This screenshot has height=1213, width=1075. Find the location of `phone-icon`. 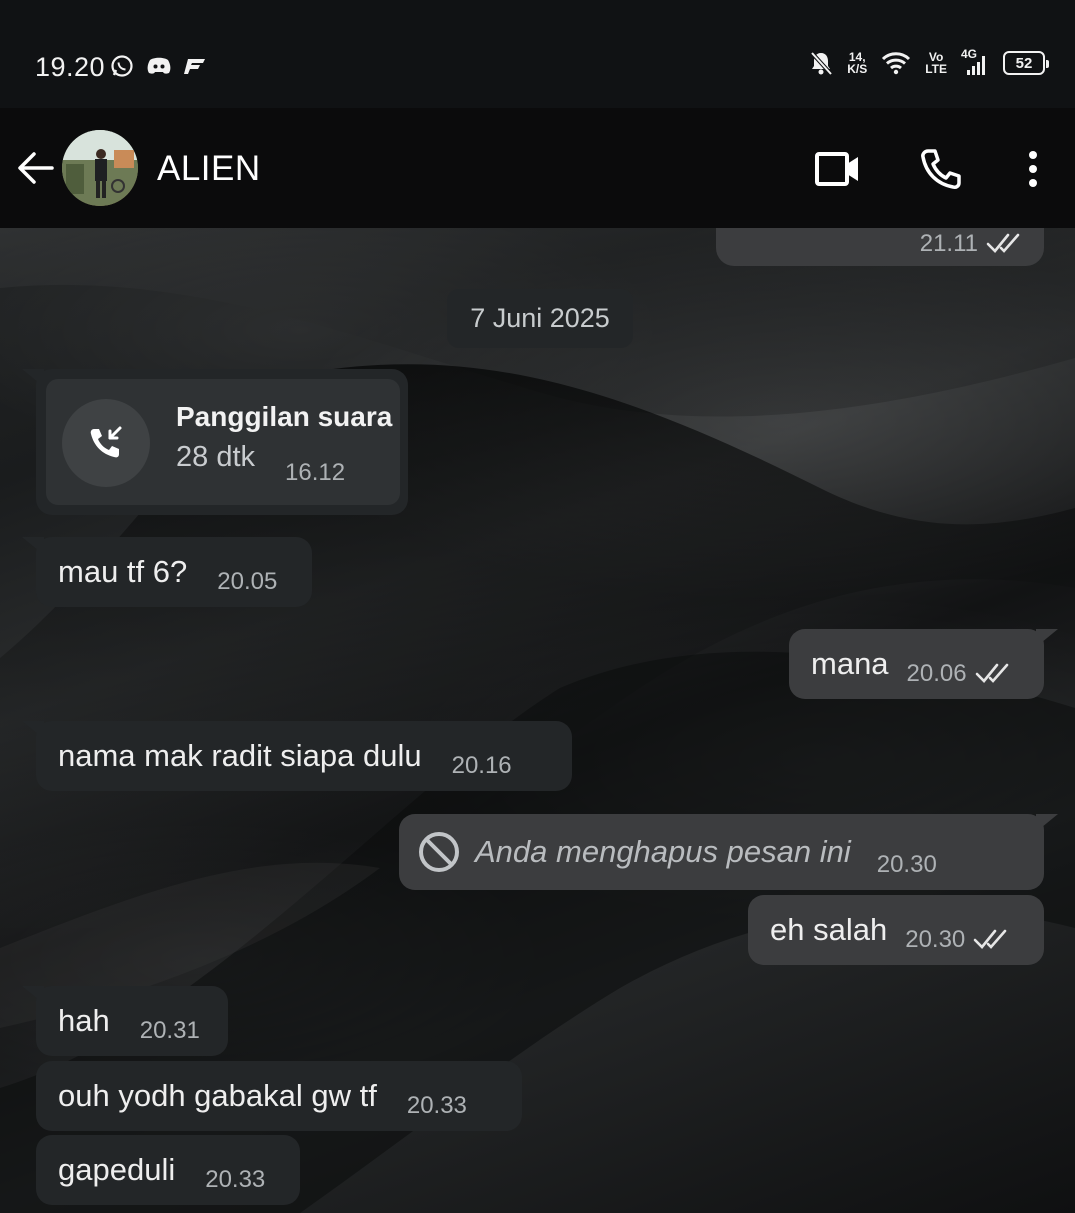

phone-icon is located at coordinates (941, 169).